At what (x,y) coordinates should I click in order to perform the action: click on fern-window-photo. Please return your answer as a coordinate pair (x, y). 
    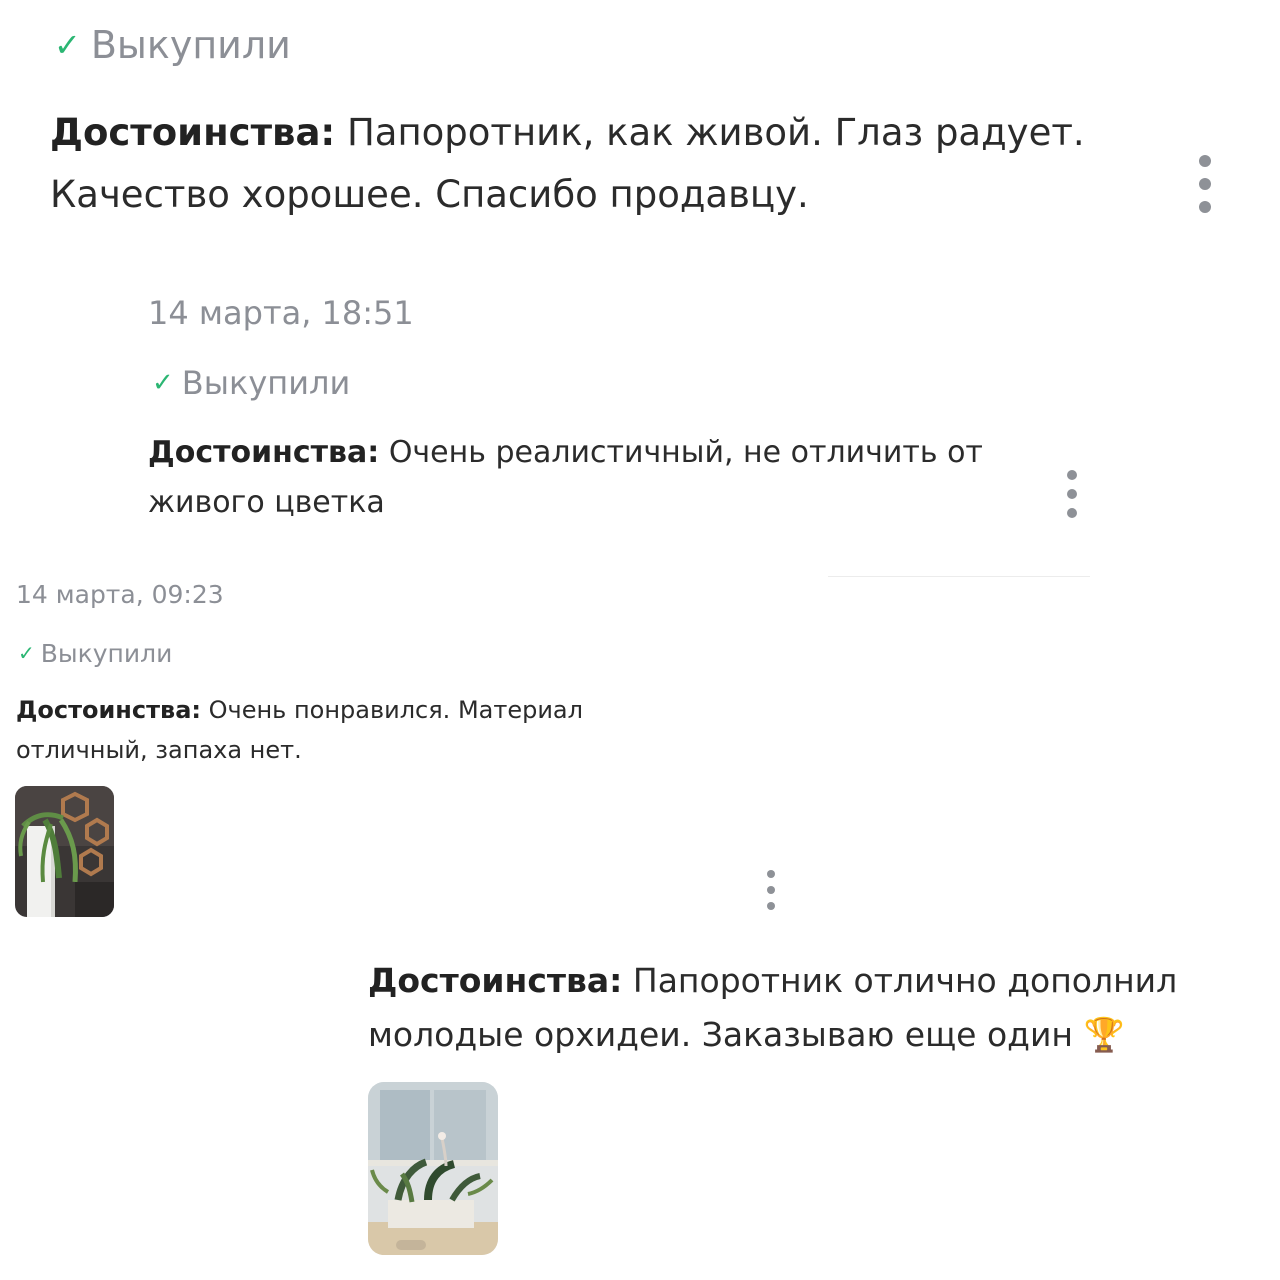
    Looking at the image, I should click on (433, 1168).